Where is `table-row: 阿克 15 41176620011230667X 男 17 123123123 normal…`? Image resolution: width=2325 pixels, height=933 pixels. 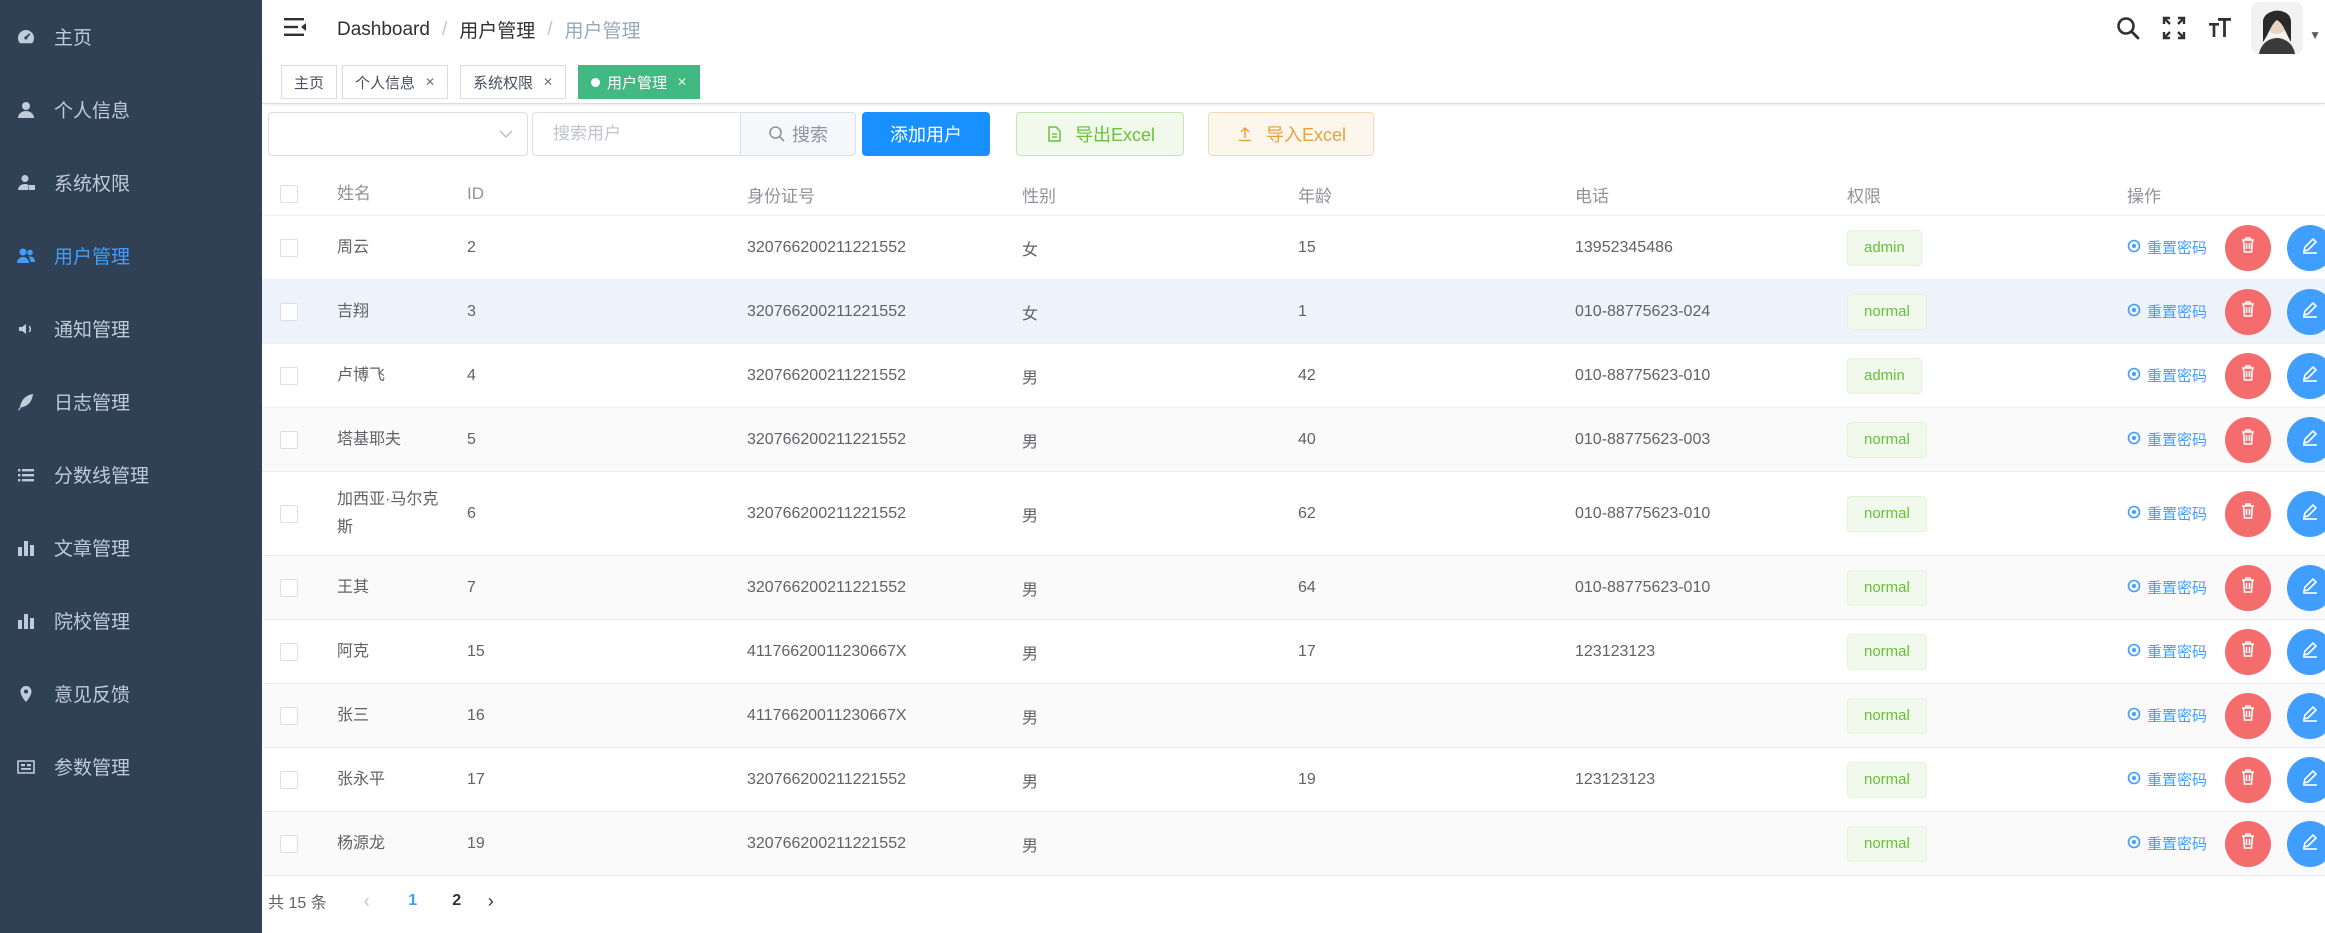 table-row: 阿克 15 41176620011230667X 男 17 123123123 normal… is located at coordinates (1293, 652).